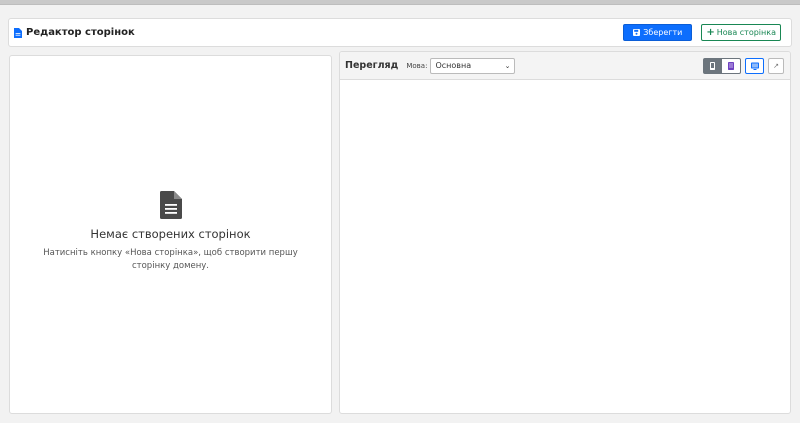  I want to click on document-icon, so click(170, 205).